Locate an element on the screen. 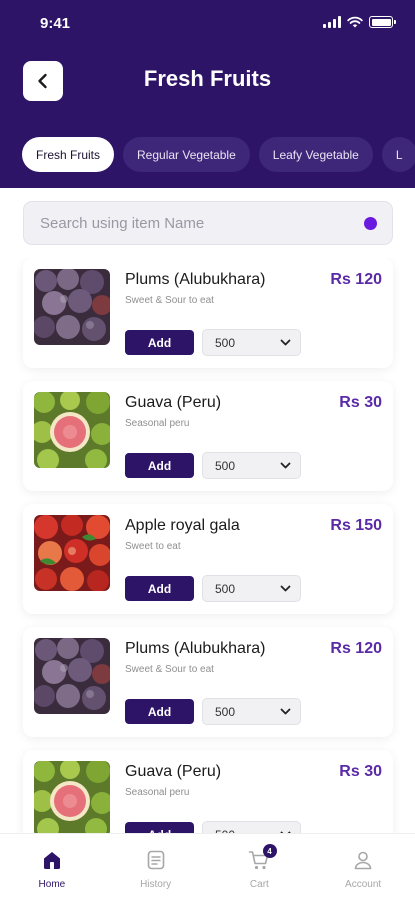 Image resolution: width=415 pixels, height=900 pixels. status-time: 9:41 is located at coordinates (55, 23).